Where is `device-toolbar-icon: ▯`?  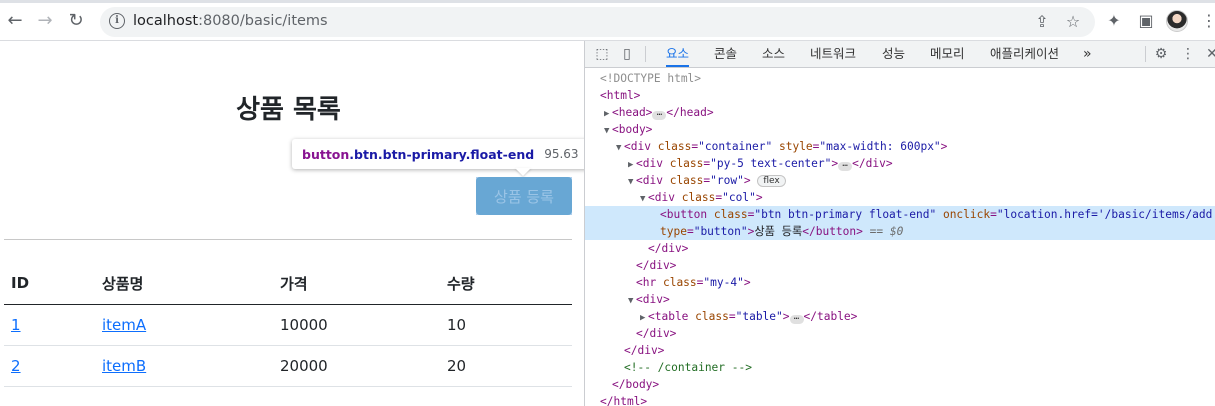
device-toolbar-icon: ▯ is located at coordinates (627, 54).